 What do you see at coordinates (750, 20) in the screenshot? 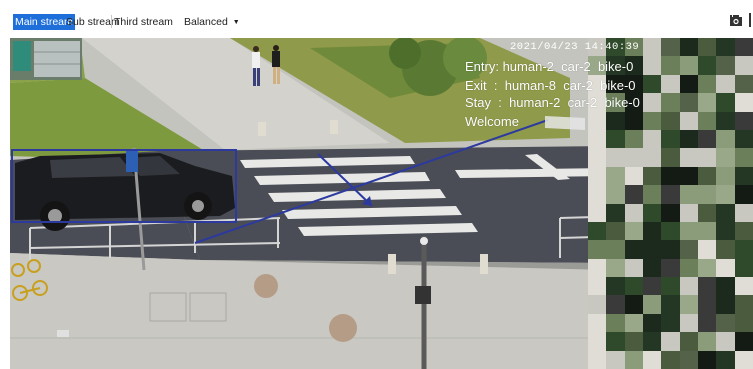
I see `toolbar-edge` at bounding box center [750, 20].